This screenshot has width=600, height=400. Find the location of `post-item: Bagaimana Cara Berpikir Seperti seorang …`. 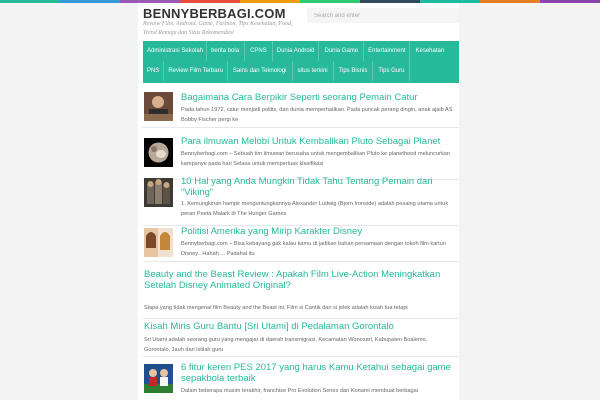

post-item: Bagaimana Cara Berpikir Seperti seorang … is located at coordinates (301, 110).